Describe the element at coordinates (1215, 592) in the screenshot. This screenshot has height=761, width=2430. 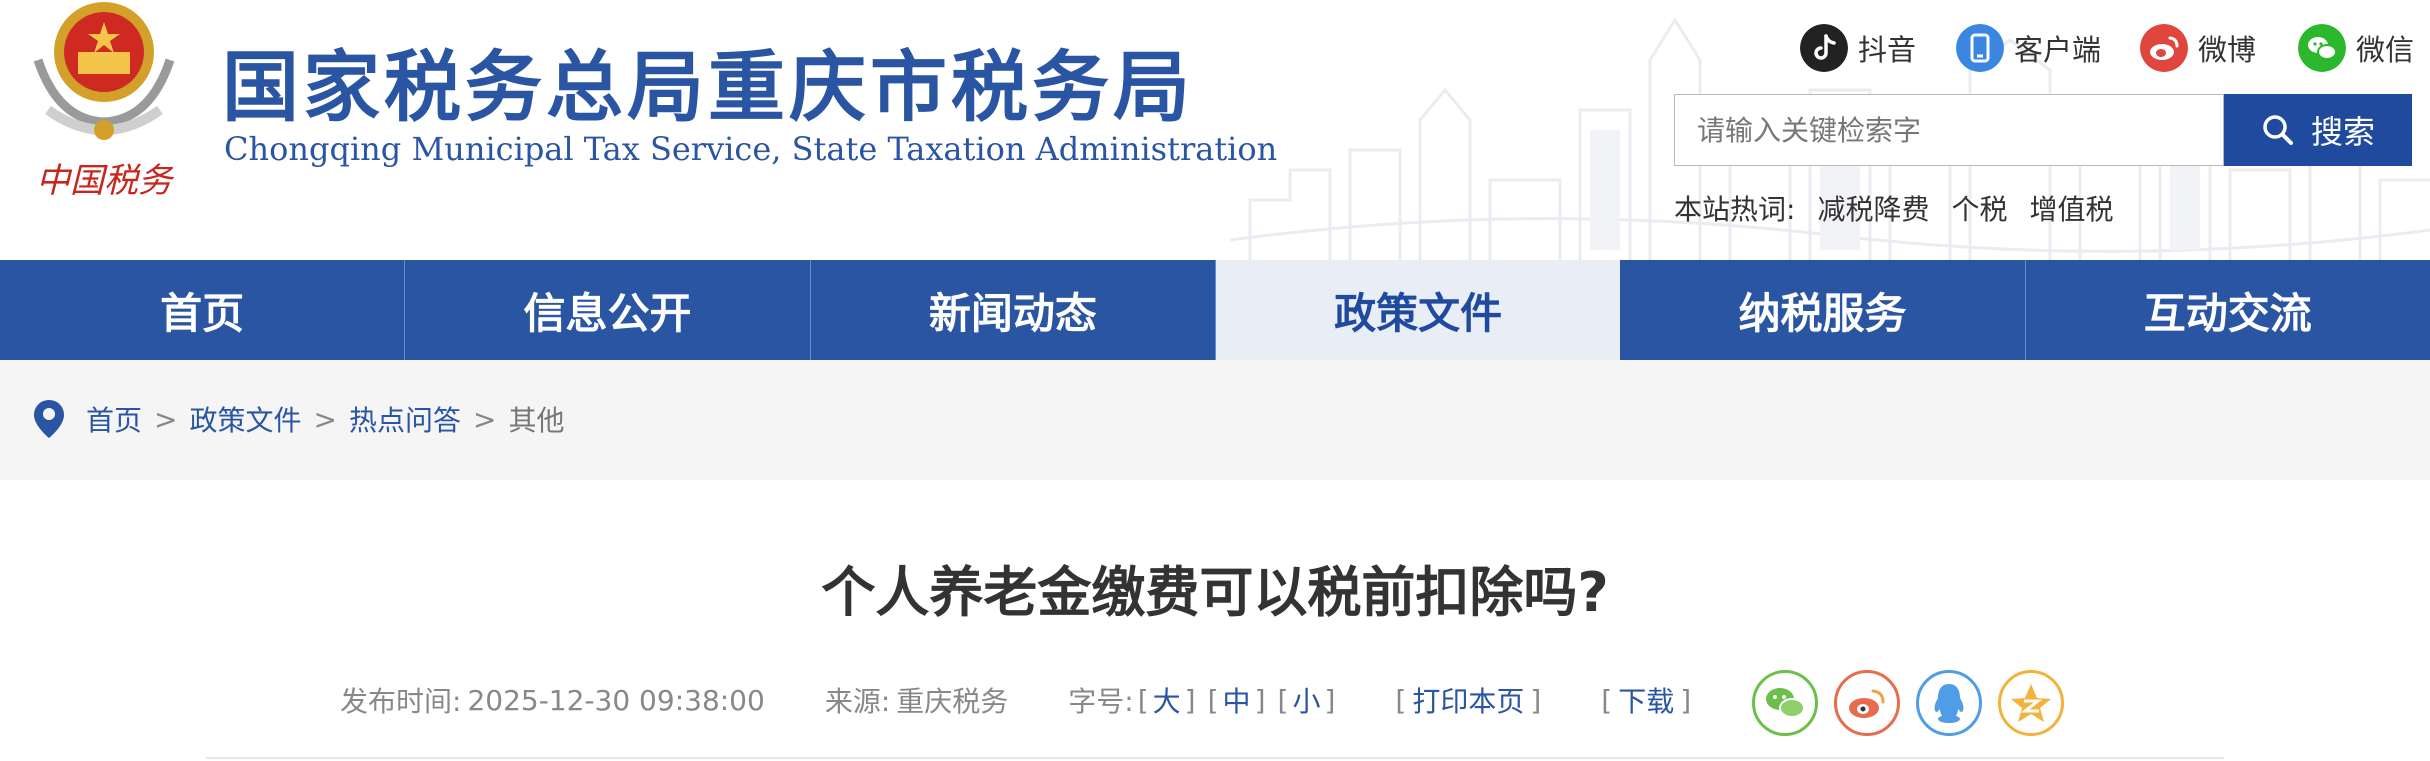
I see `article-title: 个人养老金缴费可以税前扣除吗?` at that location.